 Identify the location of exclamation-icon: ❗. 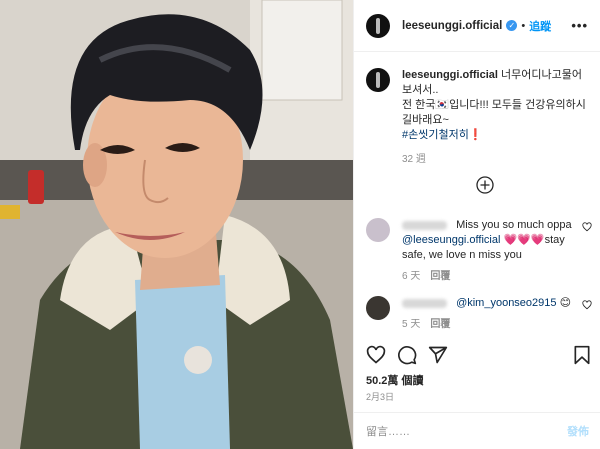
(475, 135).